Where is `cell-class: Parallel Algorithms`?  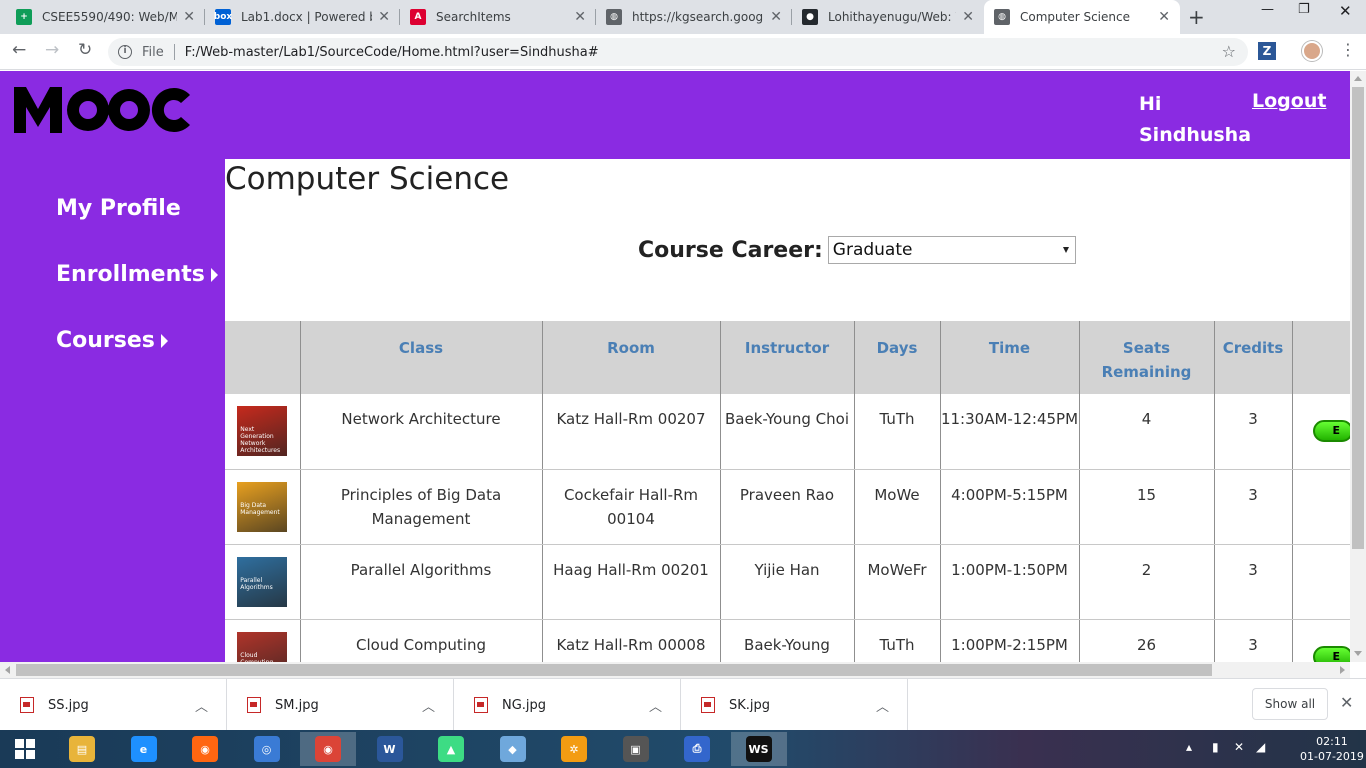 cell-class: Parallel Algorithms is located at coordinates (420, 582).